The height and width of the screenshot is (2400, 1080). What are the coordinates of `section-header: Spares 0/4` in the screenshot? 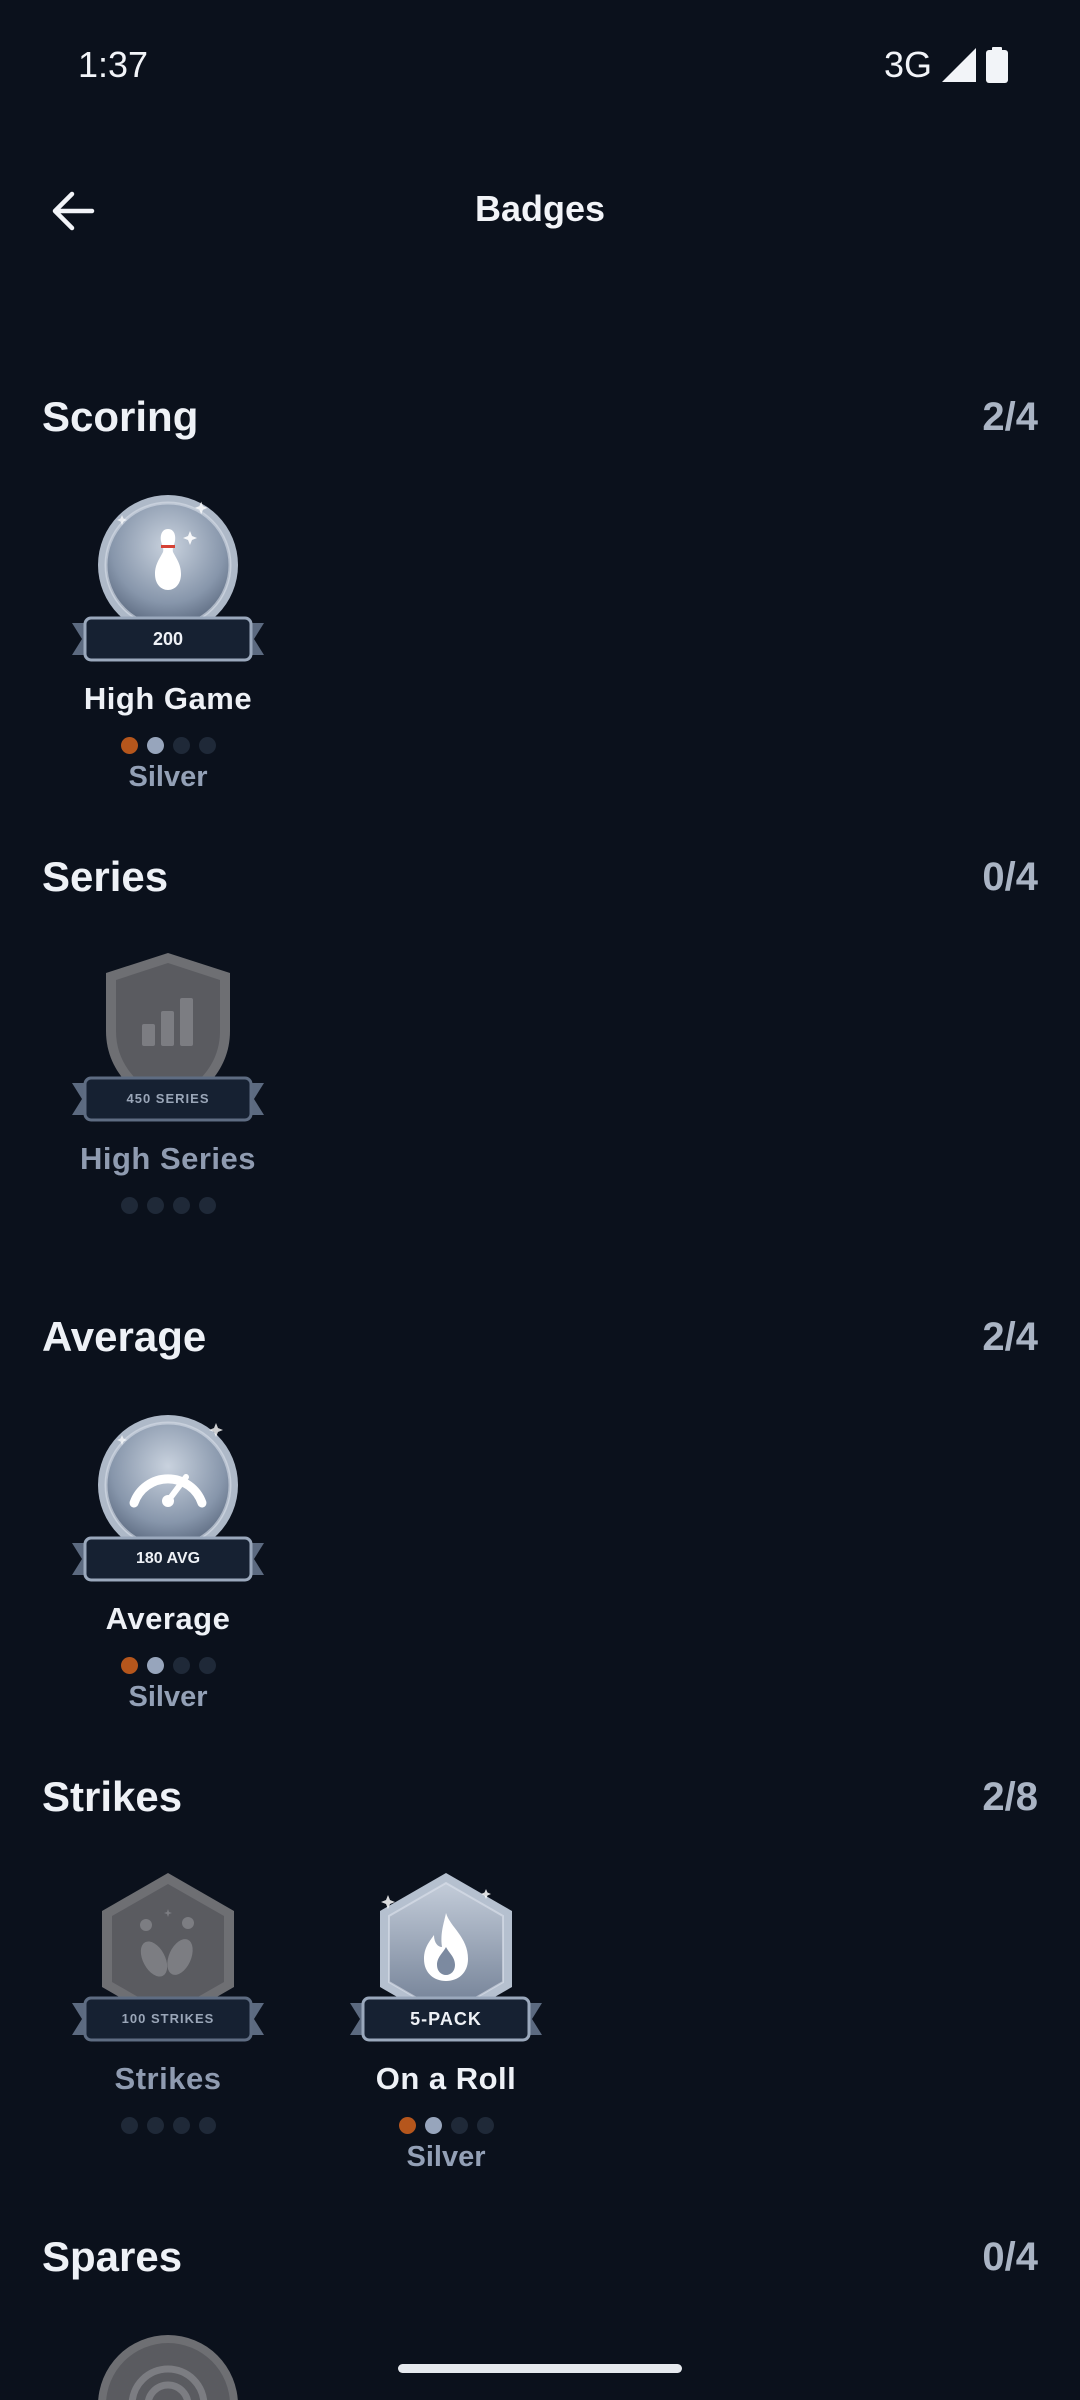 It's located at (540, 2263).